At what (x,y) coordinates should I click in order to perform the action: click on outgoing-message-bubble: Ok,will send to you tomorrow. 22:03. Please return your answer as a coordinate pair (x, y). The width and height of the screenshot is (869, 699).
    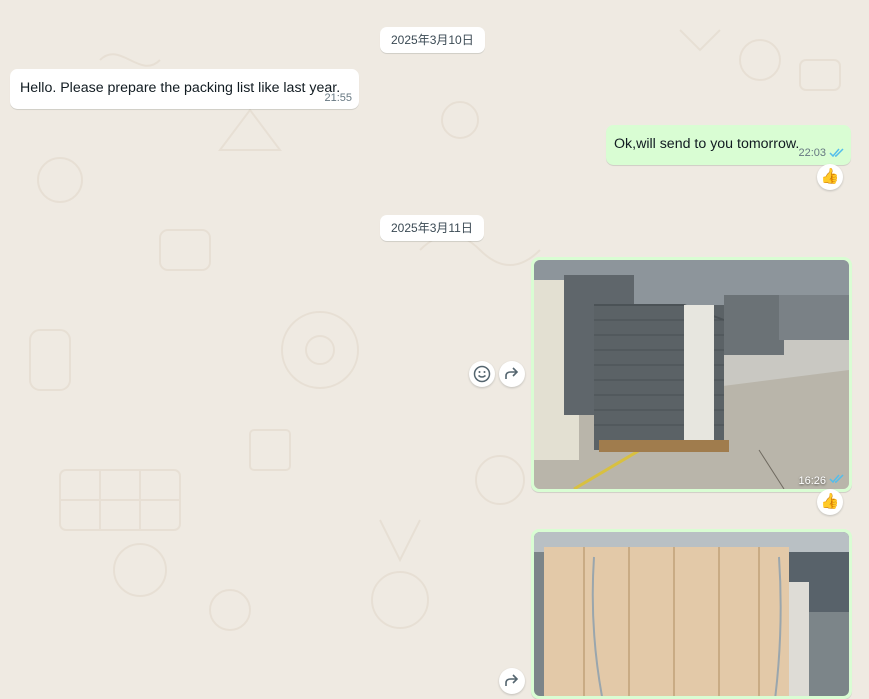
    Looking at the image, I should click on (728, 145).